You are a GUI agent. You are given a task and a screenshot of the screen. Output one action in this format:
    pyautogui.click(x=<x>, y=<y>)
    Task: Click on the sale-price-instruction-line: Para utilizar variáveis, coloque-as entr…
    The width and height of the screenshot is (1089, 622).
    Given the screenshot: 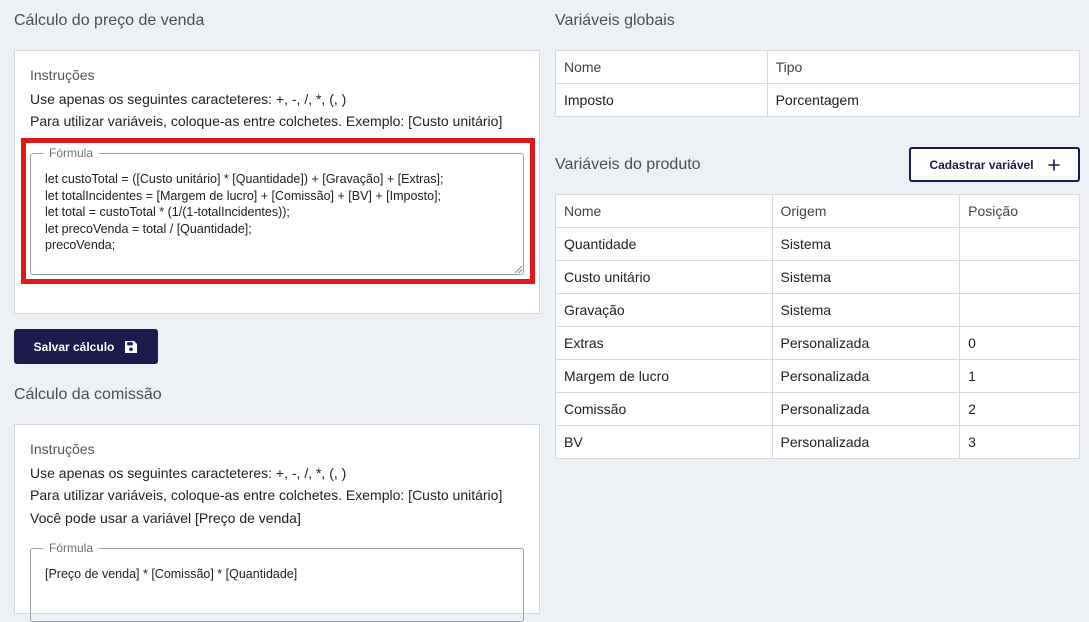 What is the action you would take?
    pyautogui.click(x=266, y=121)
    